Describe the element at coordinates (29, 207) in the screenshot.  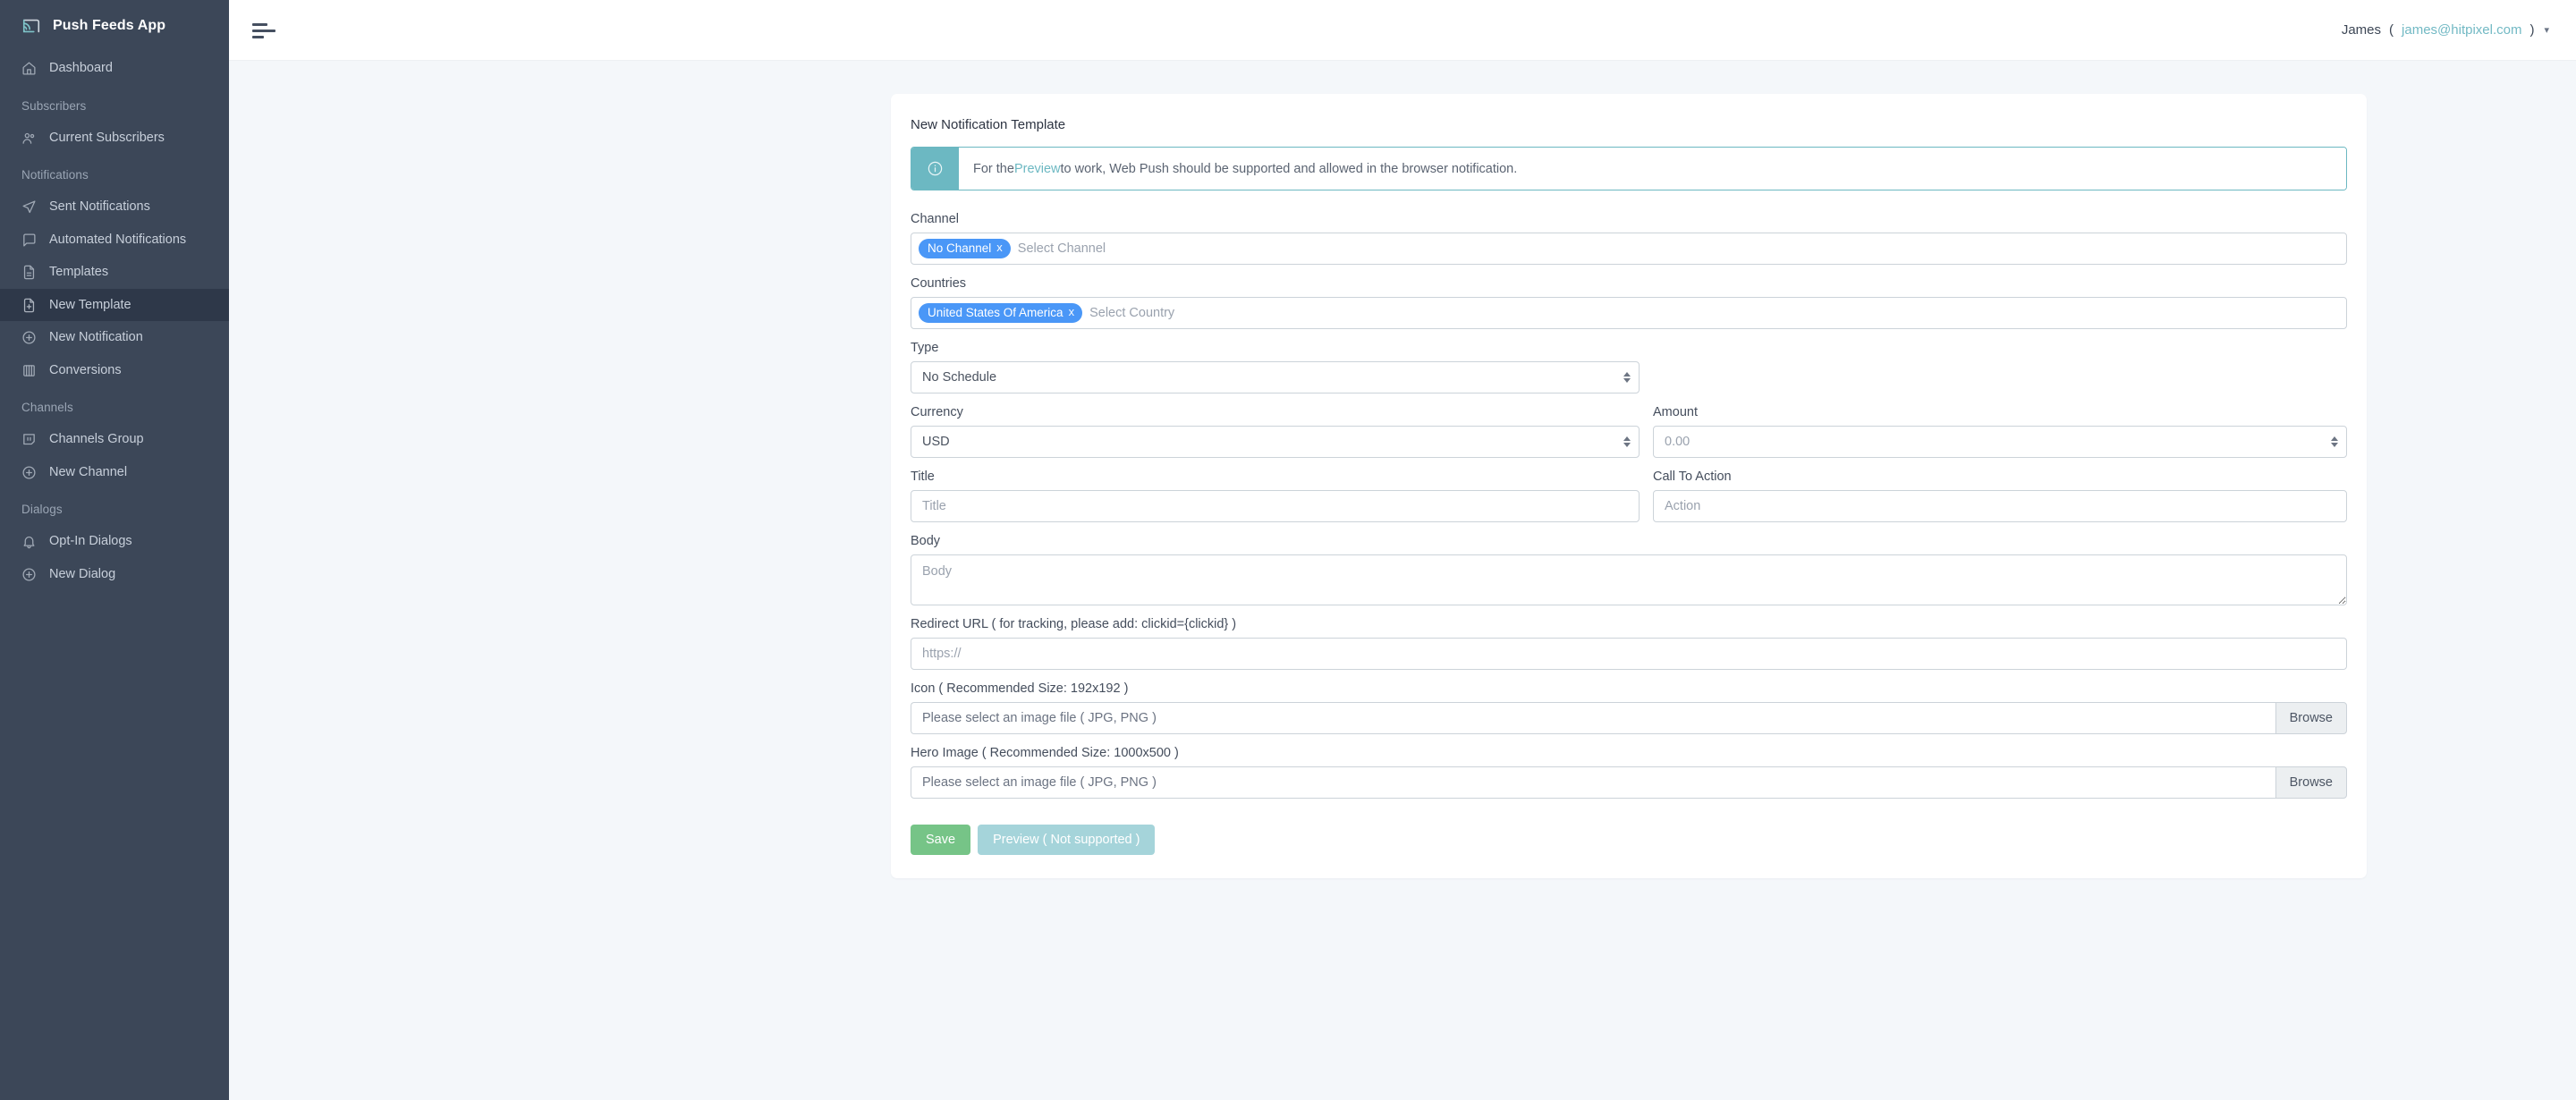
I see `send-icon` at that location.